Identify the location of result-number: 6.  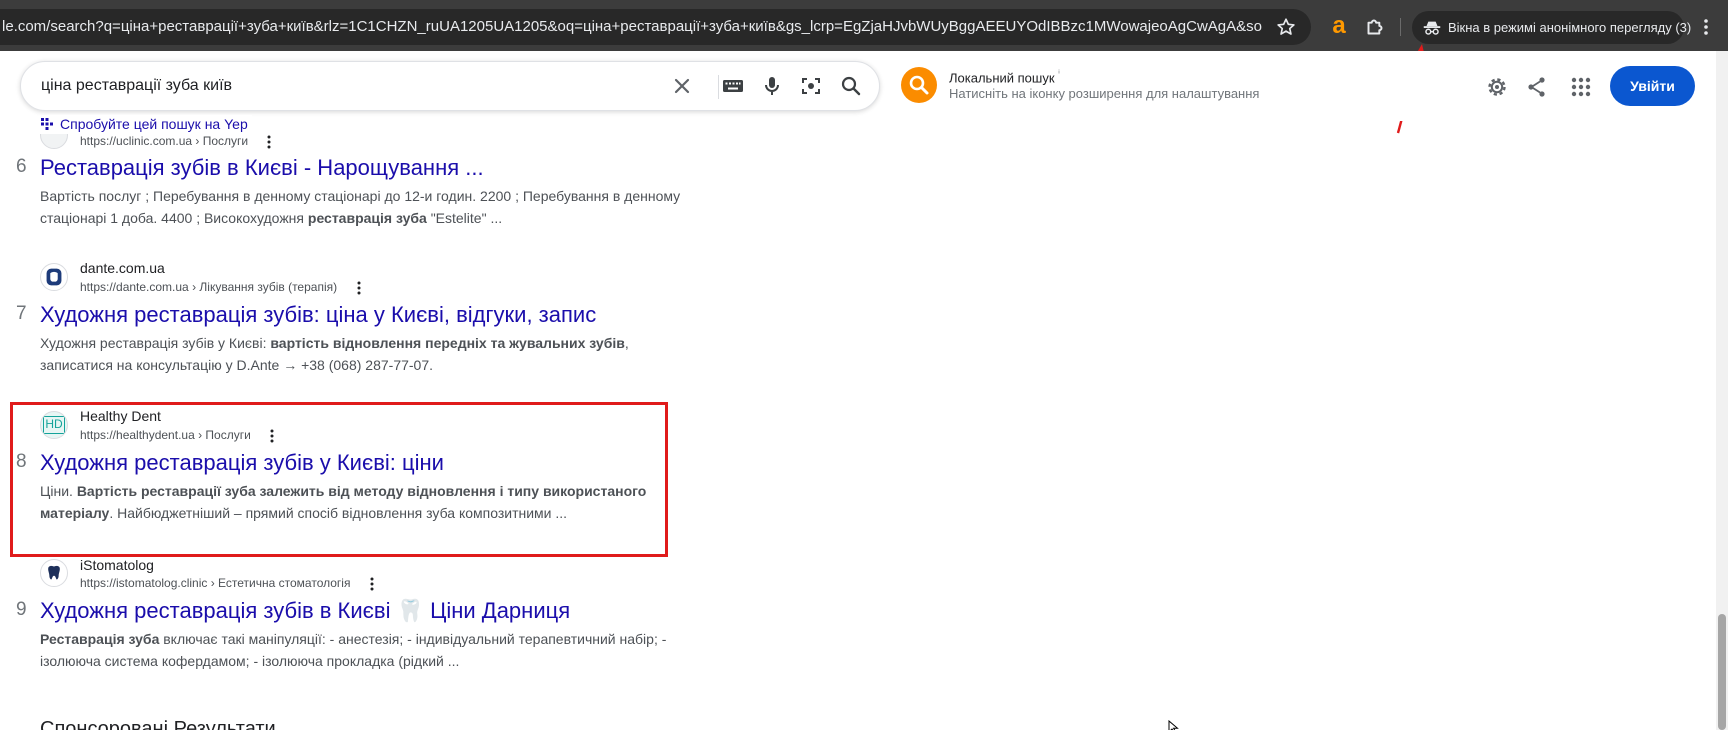
(21, 166).